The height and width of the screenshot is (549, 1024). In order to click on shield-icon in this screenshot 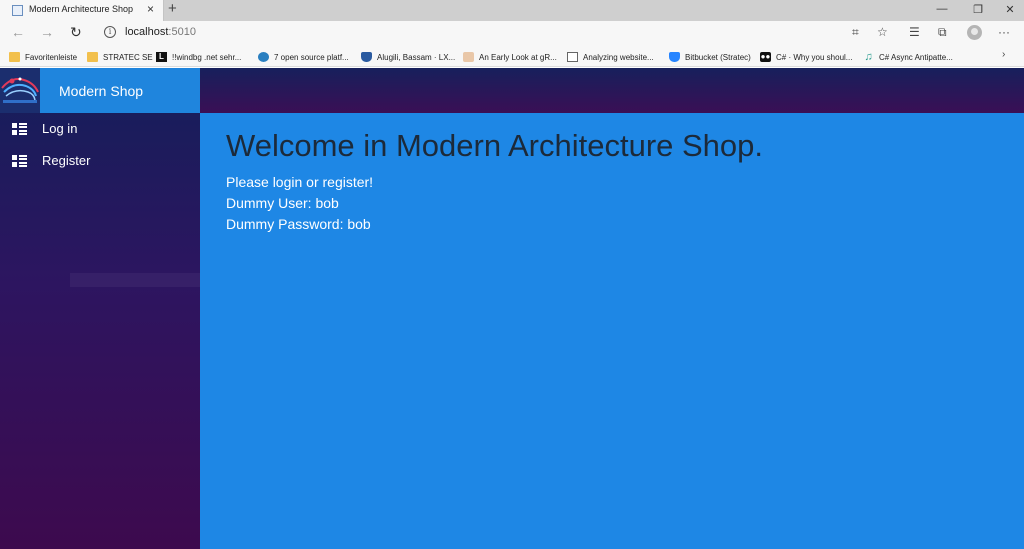, I will do `click(366, 57)`.